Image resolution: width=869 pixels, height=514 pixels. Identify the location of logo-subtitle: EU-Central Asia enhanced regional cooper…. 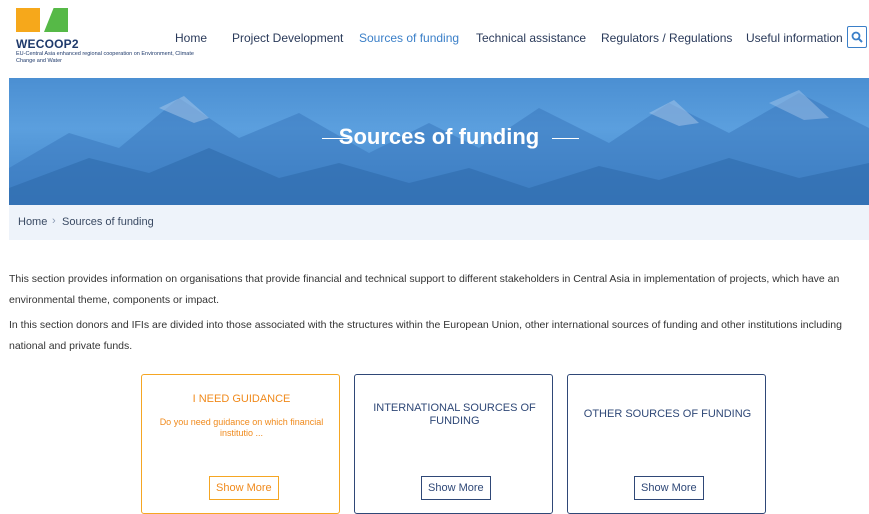
(105, 57).